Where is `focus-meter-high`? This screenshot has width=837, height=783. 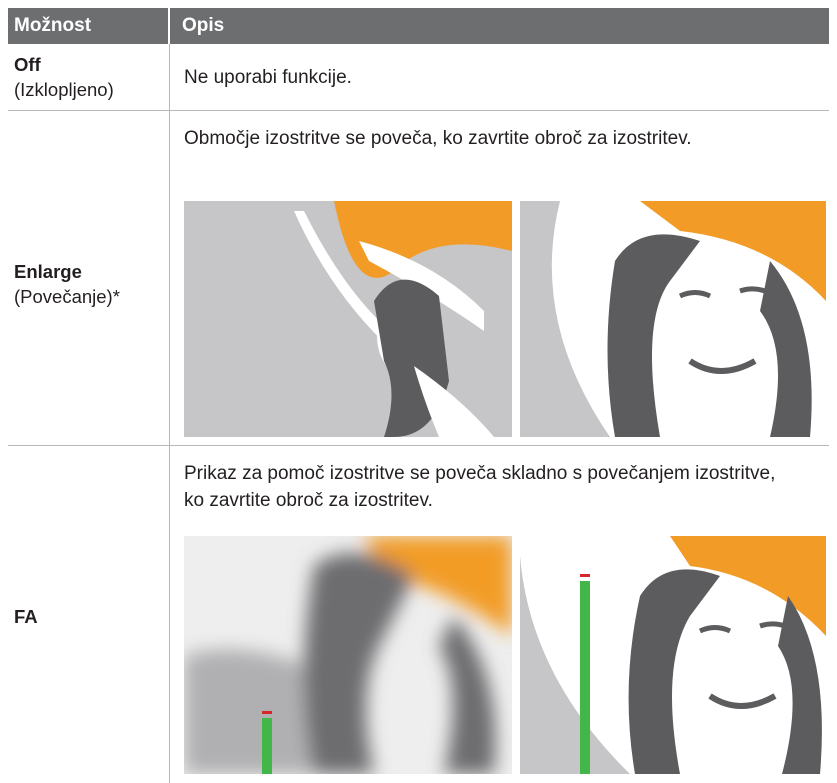
focus-meter-high is located at coordinates (585, 674).